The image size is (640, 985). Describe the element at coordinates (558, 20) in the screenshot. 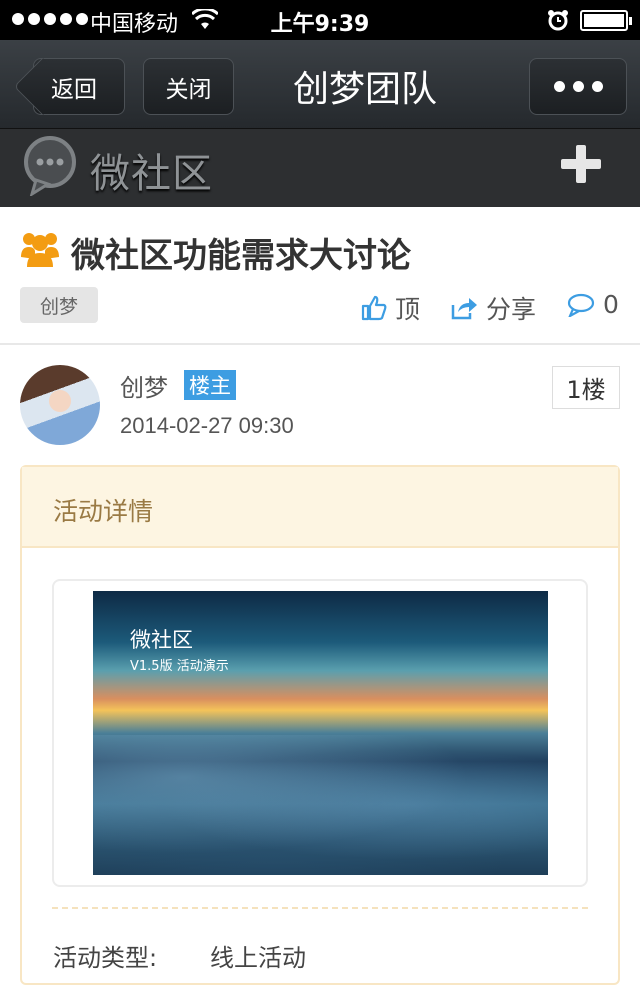

I see `alarm-icon` at that location.